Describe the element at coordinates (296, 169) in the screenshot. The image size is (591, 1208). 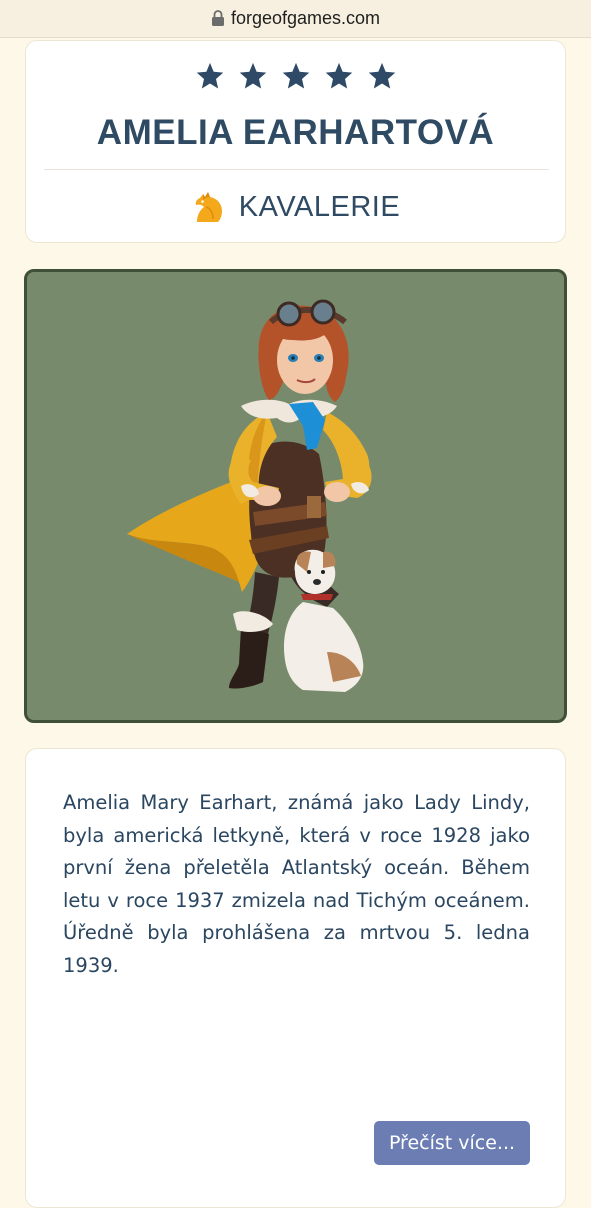
I see `header-divider` at that location.